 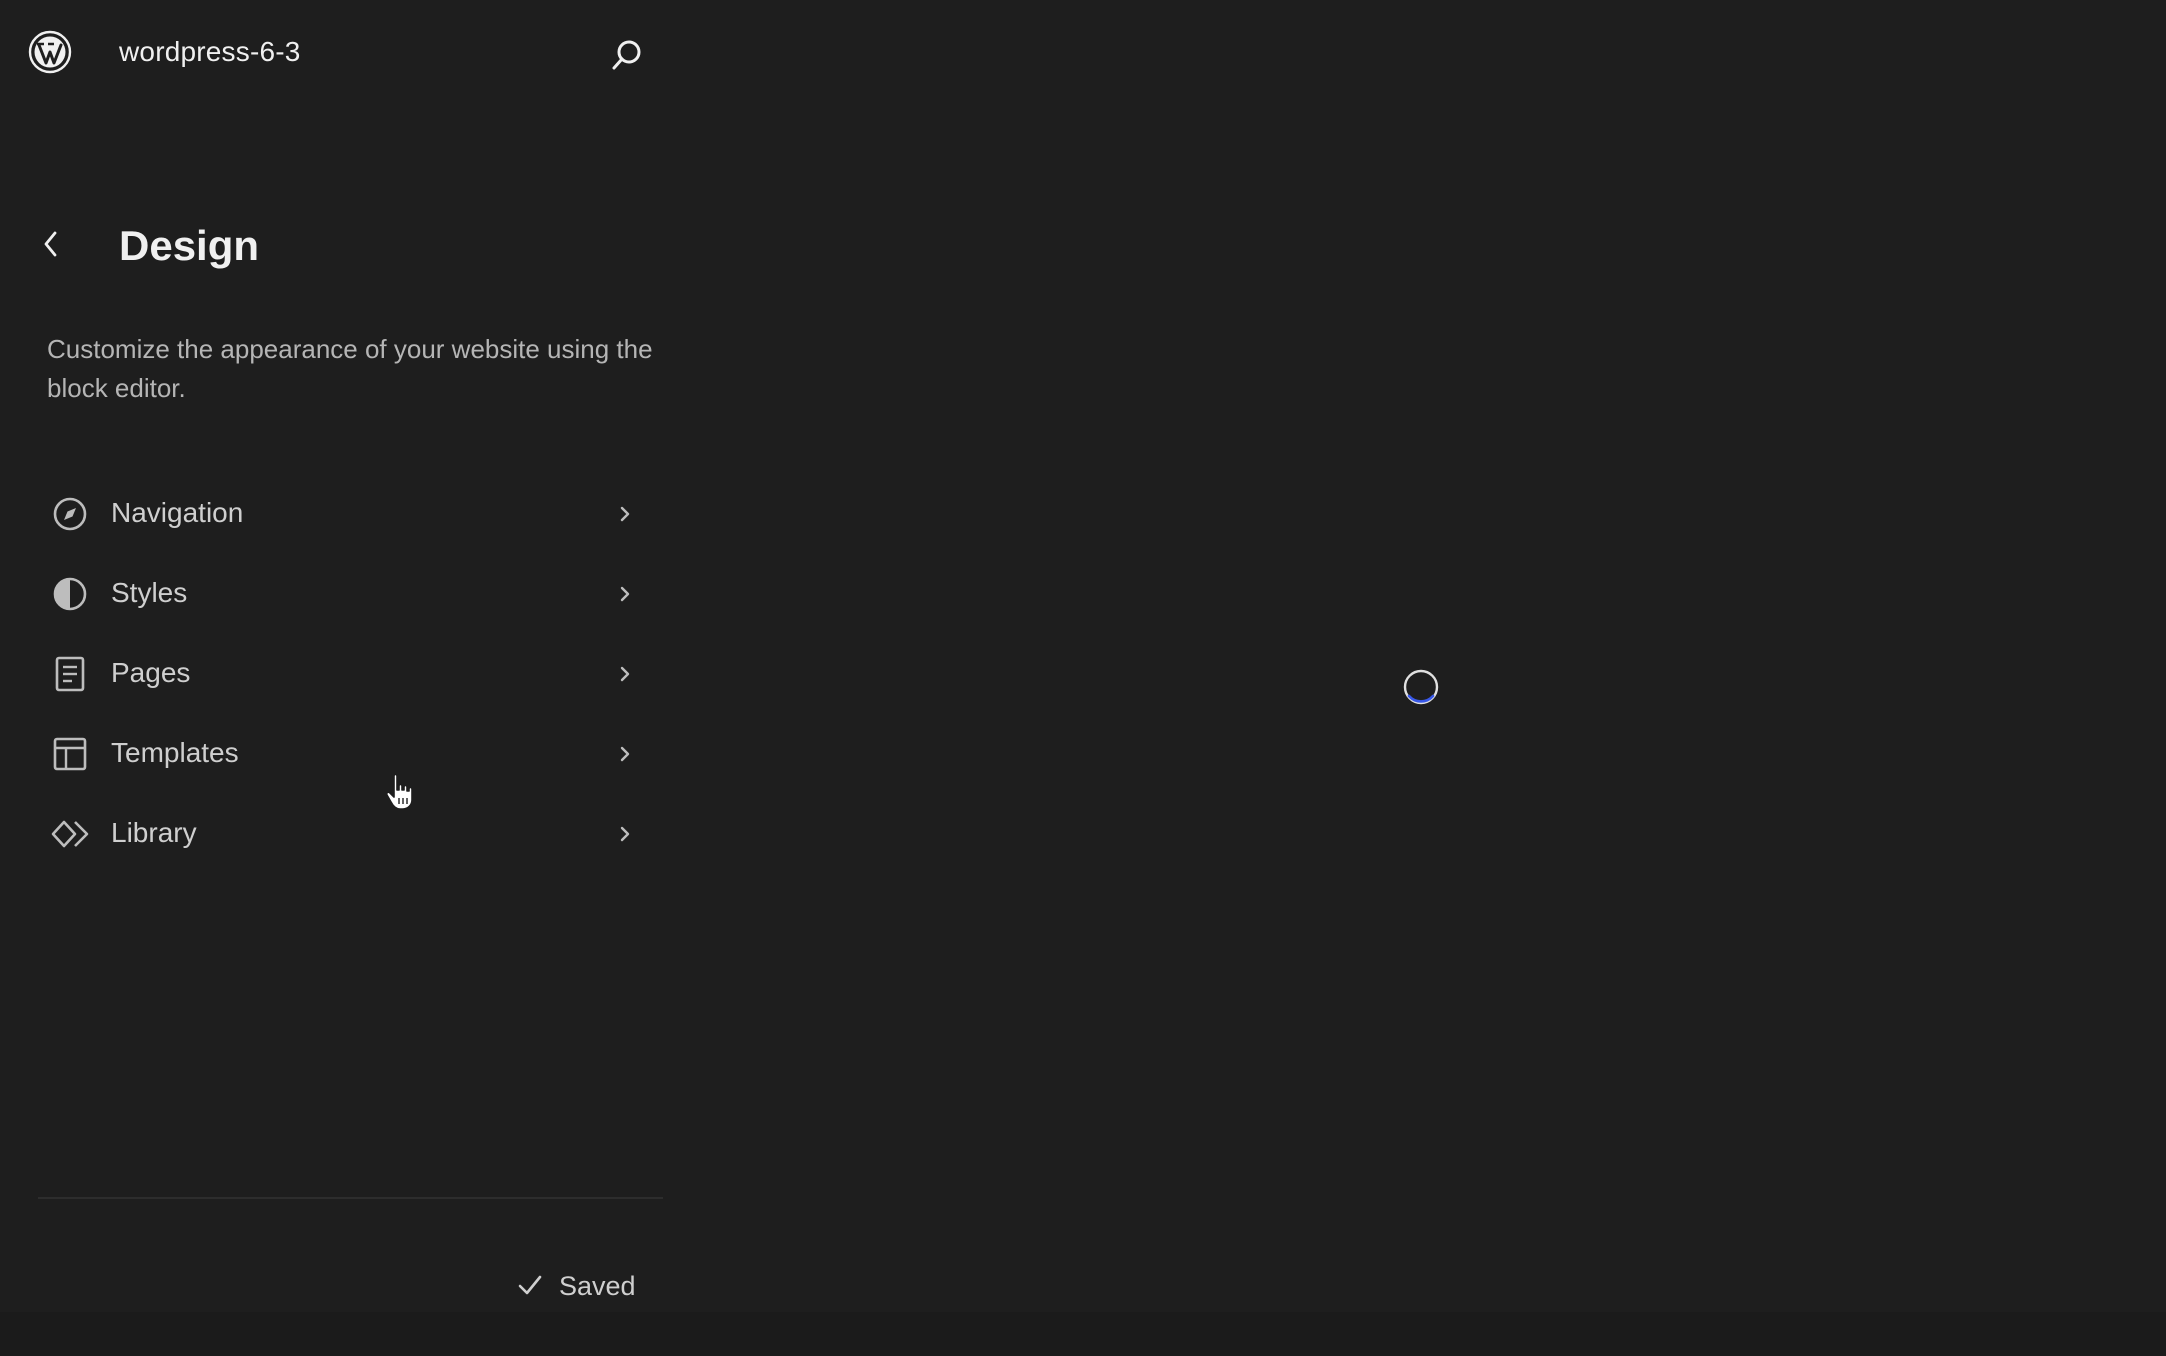 I want to click on menu-item-pages: Pages, so click(x=346, y=673).